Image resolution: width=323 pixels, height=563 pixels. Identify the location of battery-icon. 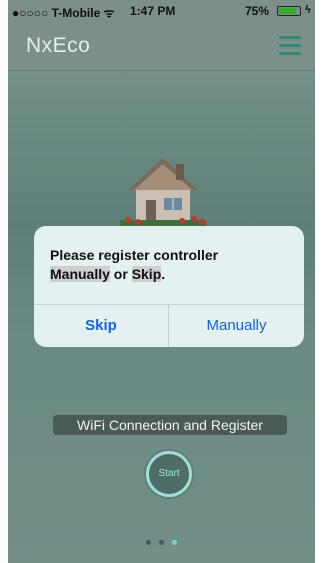
(289, 11).